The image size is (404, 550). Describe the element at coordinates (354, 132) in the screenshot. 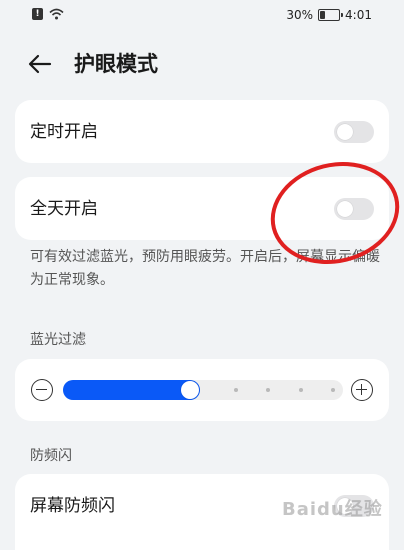

I see `scheduled-on-toggle` at that location.